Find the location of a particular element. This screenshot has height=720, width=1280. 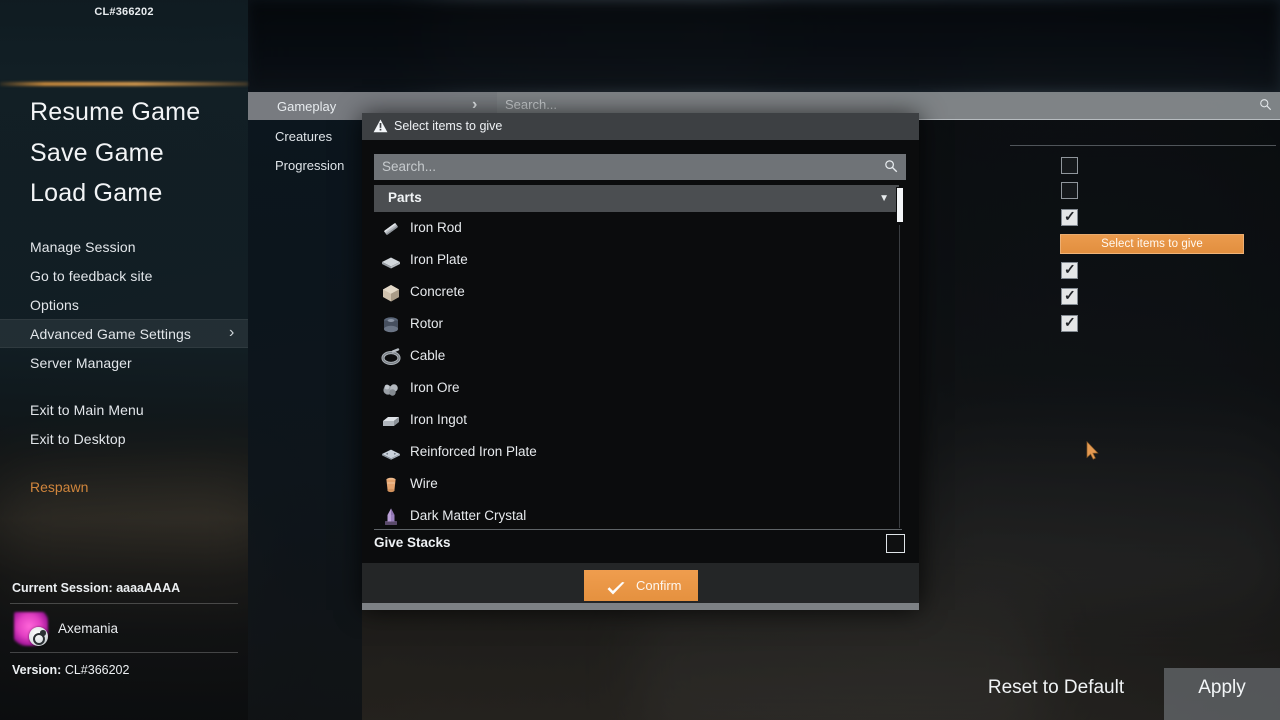

iron-rod-icon is located at coordinates (391, 229).